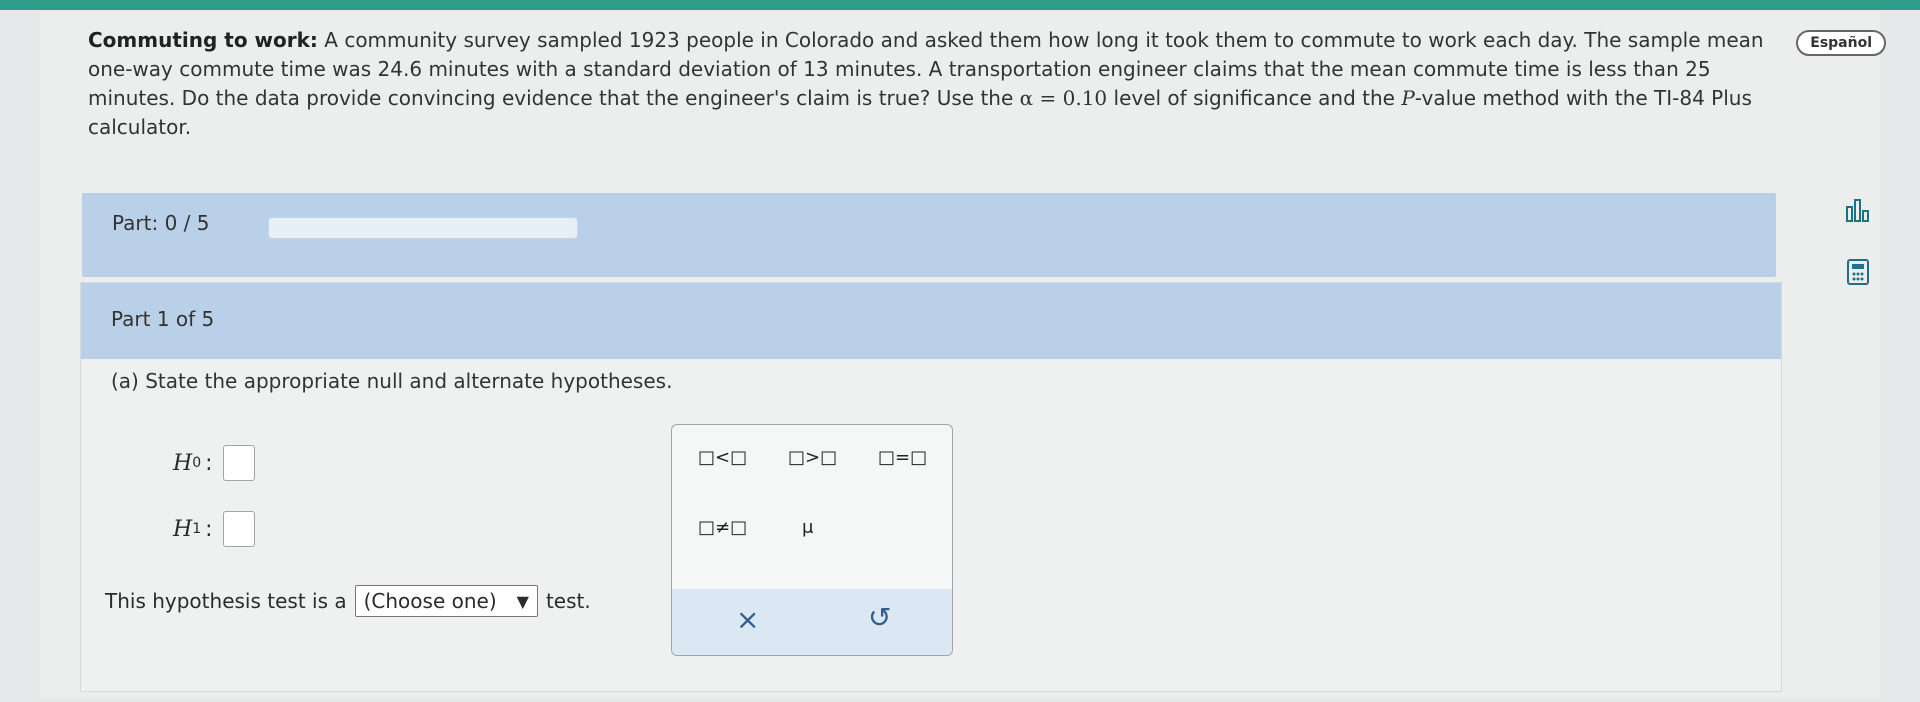 The height and width of the screenshot is (702, 1920). Describe the element at coordinates (1254, 98) in the screenshot. I see `question-body-2: level of significance and the` at that location.